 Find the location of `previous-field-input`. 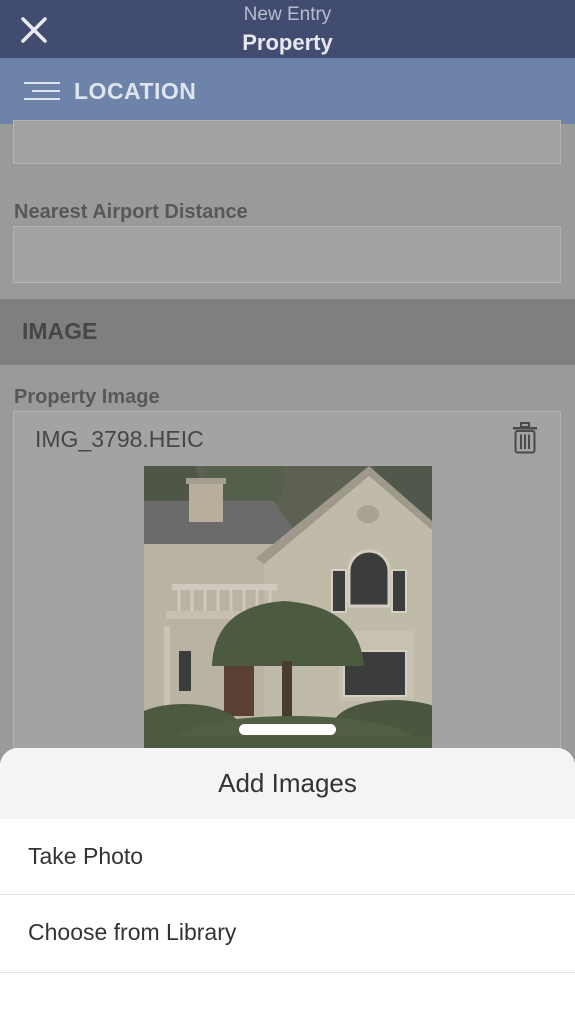

previous-field-input is located at coordinates (287, 142).